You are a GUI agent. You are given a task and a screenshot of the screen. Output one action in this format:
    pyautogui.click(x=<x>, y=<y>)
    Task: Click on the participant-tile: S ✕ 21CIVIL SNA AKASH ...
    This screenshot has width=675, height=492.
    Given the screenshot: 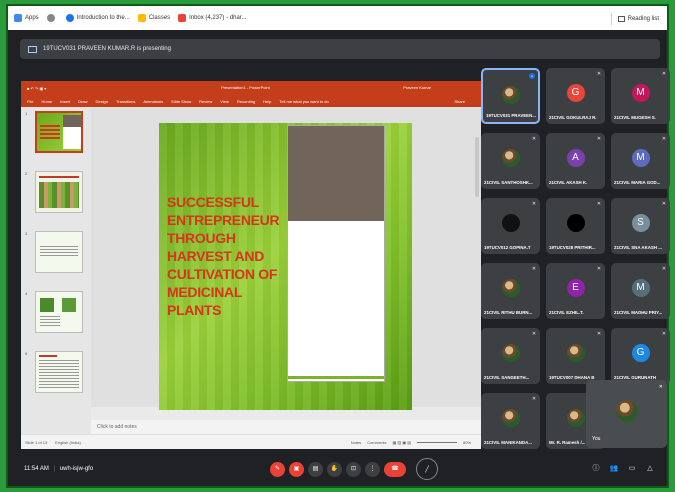 What is the action you would take?
    pyautogui.click(x=640, y=226)
    